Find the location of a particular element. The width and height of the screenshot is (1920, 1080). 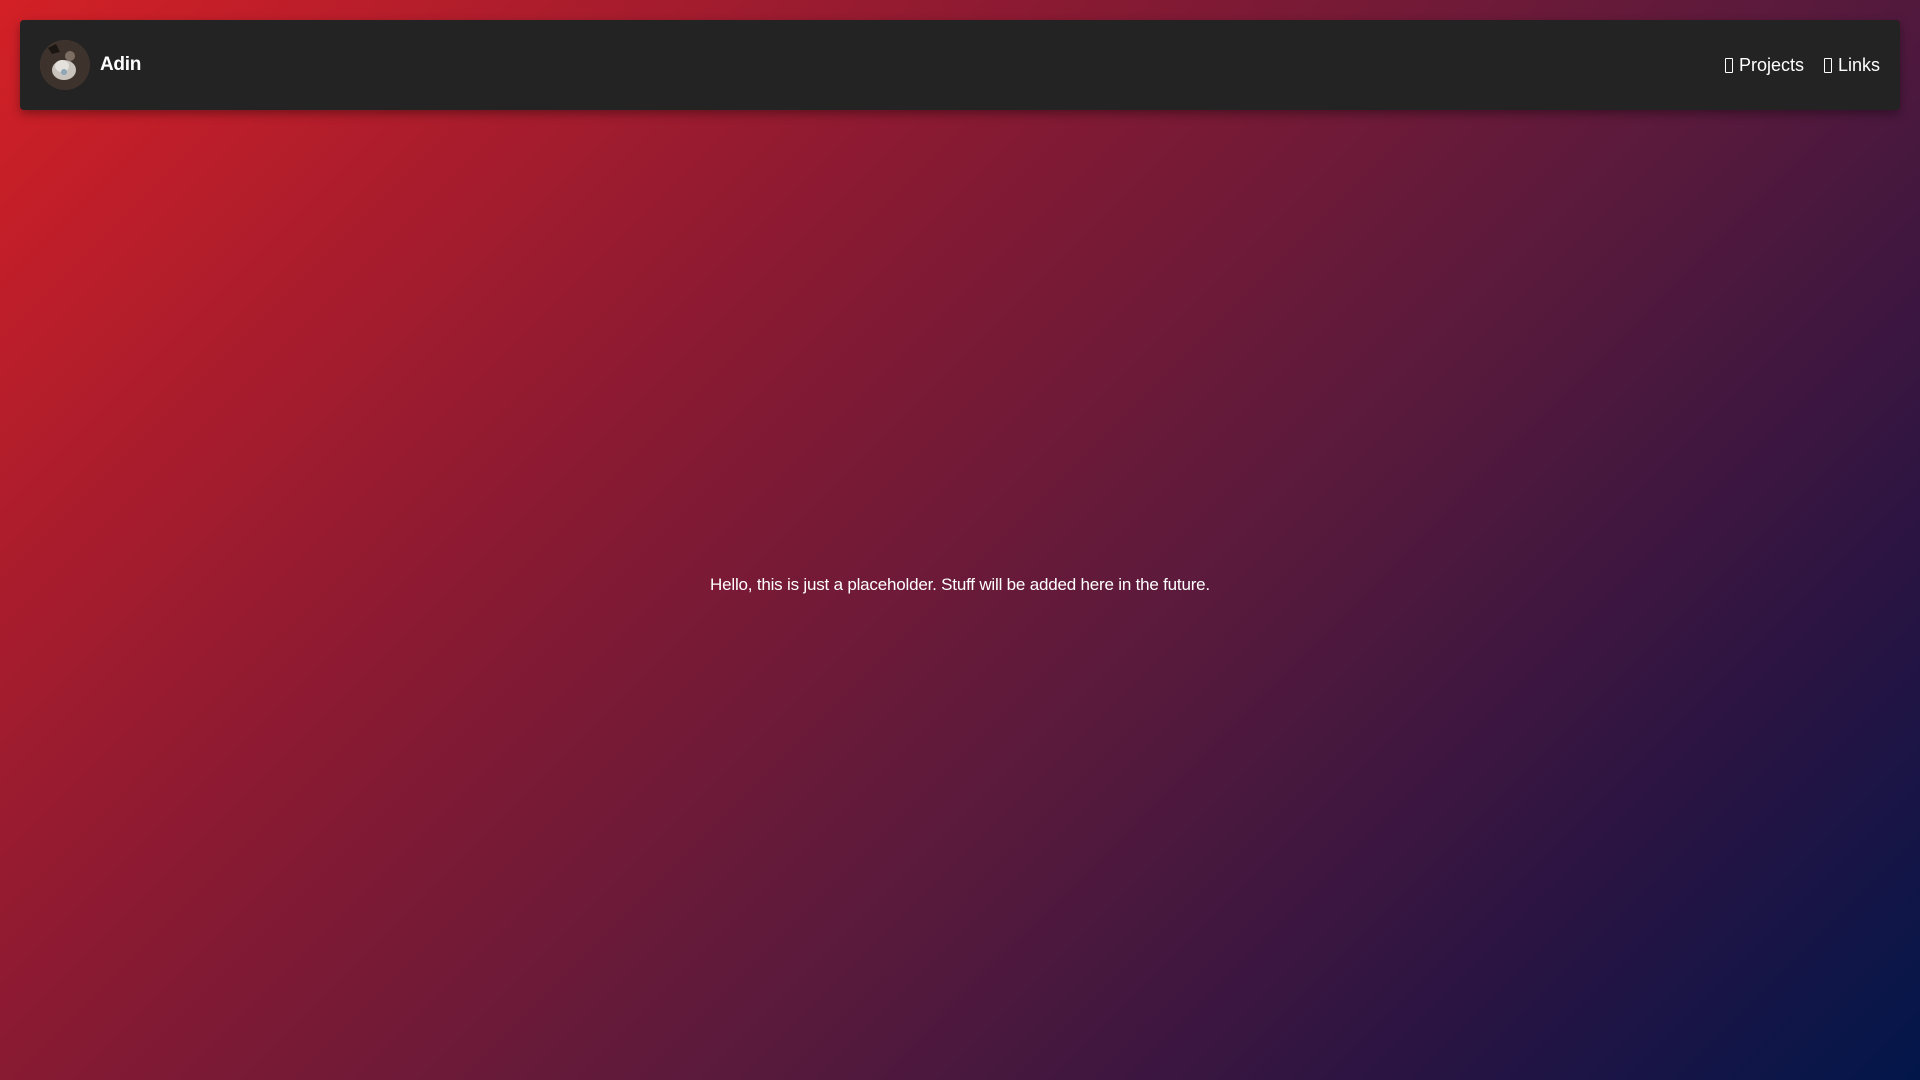

nav-links: Projects Links is located at coordinates (1802, 65).